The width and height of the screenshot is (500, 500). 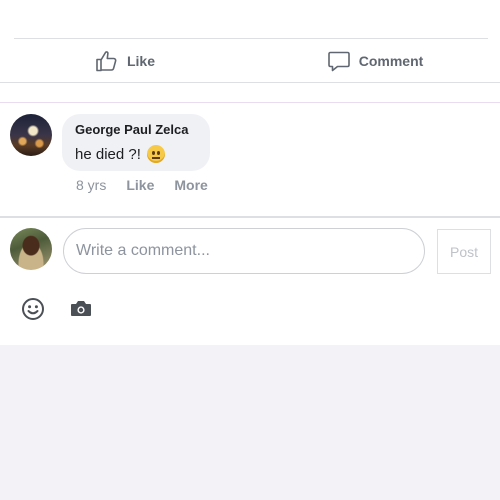 What do you see at coordinates (136, 142) in the screenshot?
I see `comment-bubble: George Paul Zelca he died ?!` at bounding box center [136, 142].